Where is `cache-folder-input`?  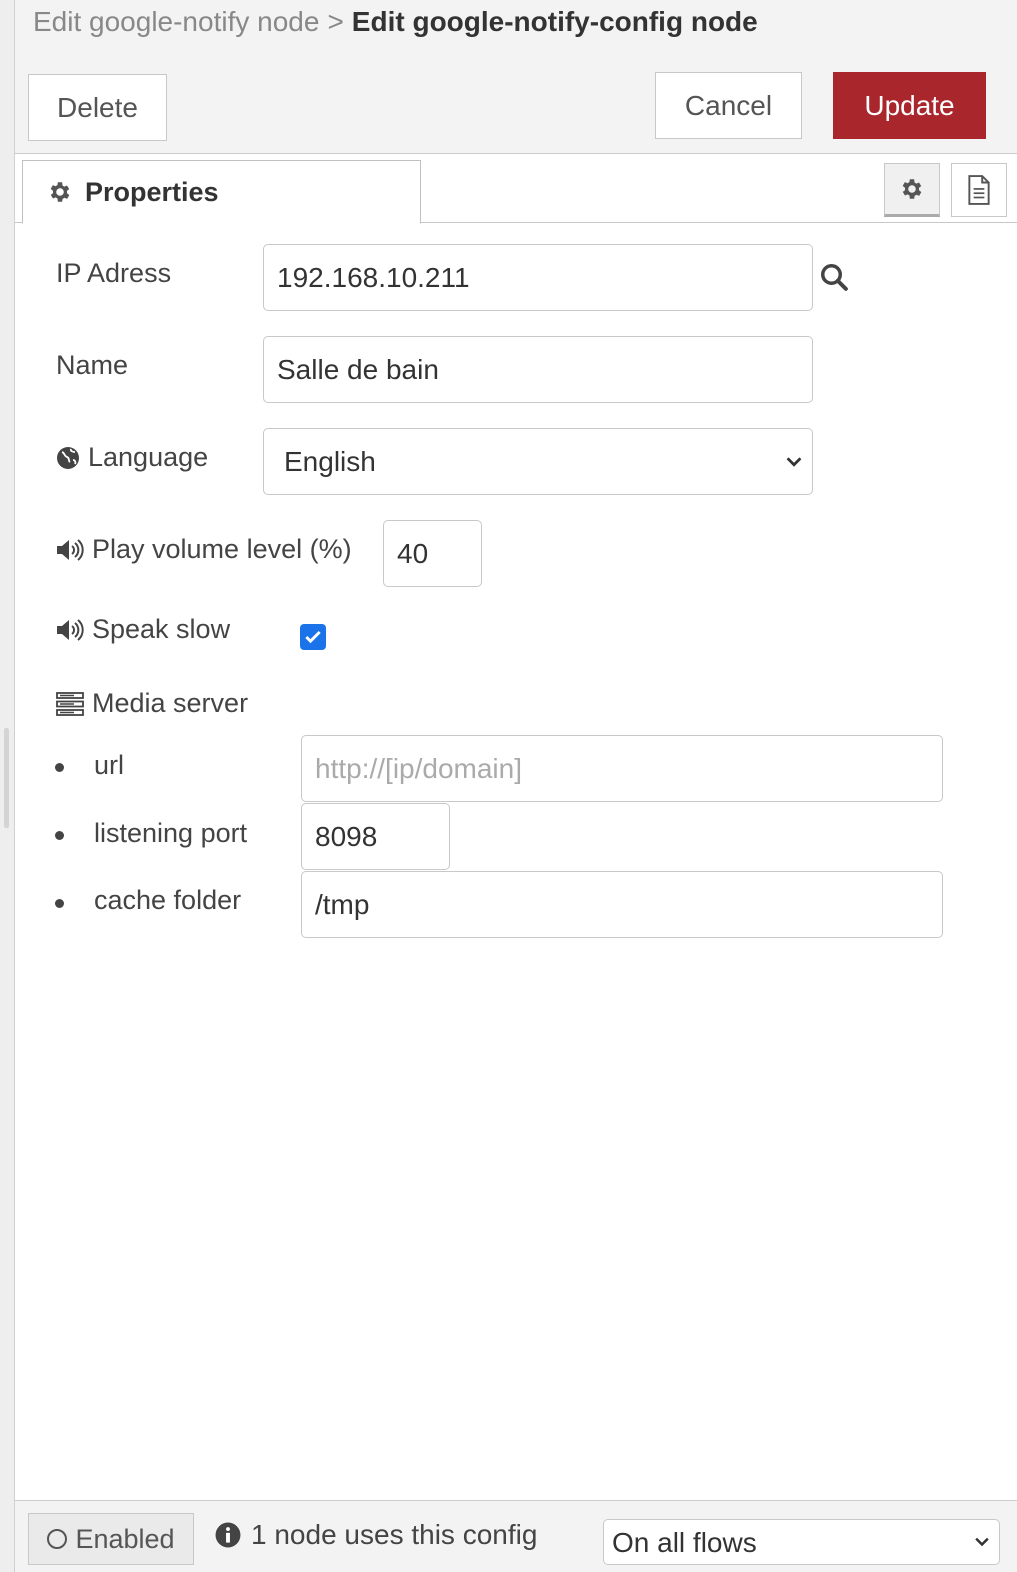
cache-folder-input is located at coordinates (622, 904).